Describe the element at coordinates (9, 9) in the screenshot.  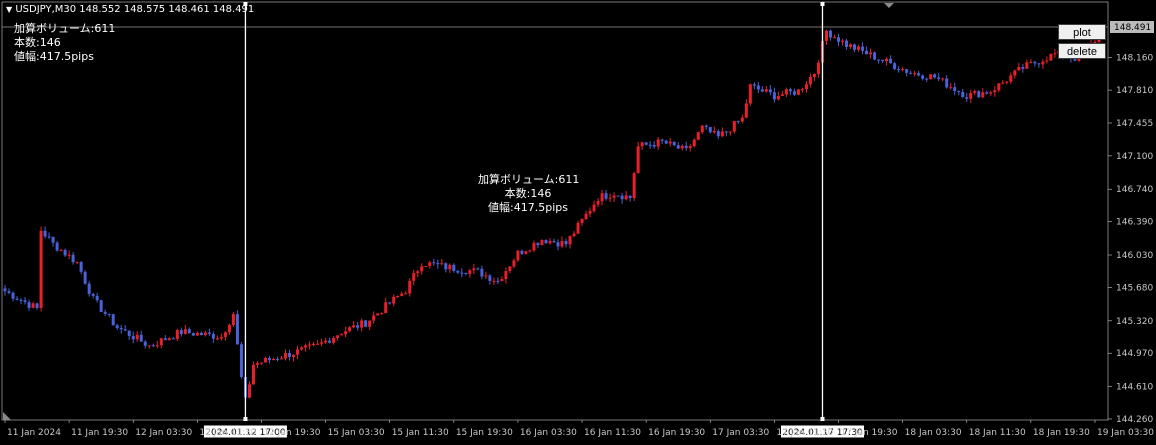
I see `collapse-icon: ▼` at that location.